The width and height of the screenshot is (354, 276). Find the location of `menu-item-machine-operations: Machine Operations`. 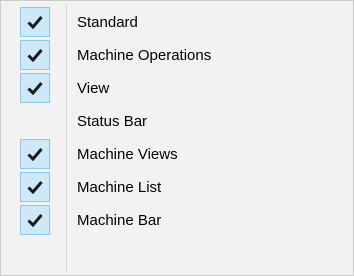

menu-item-machine-operations: Machine Operations is located at coordinates (177, 55).